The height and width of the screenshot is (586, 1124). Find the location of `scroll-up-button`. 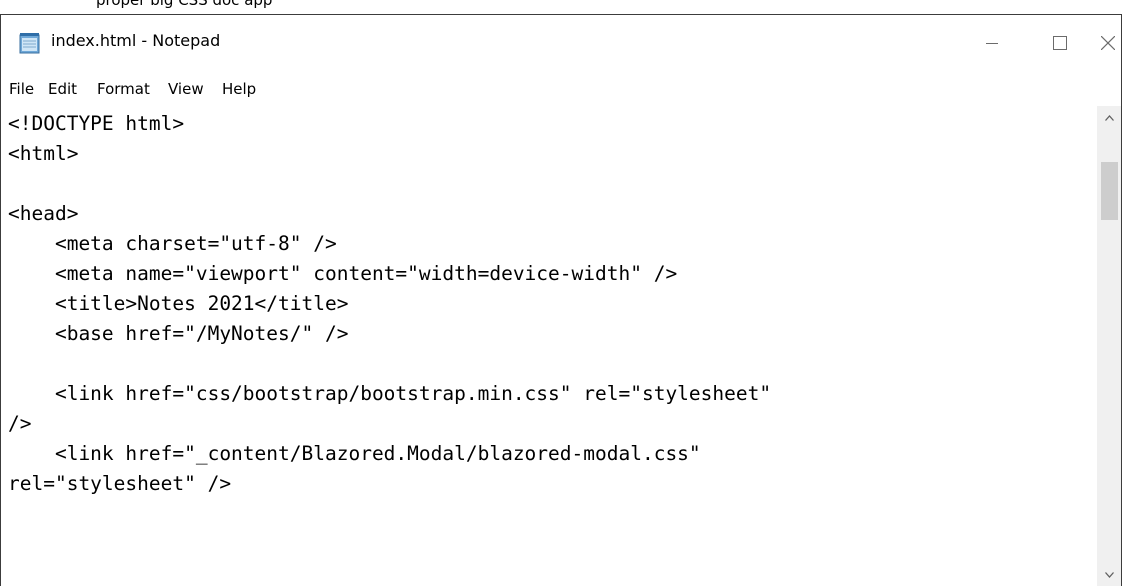

scroll-up-button is located at coordinates (1109, 117).